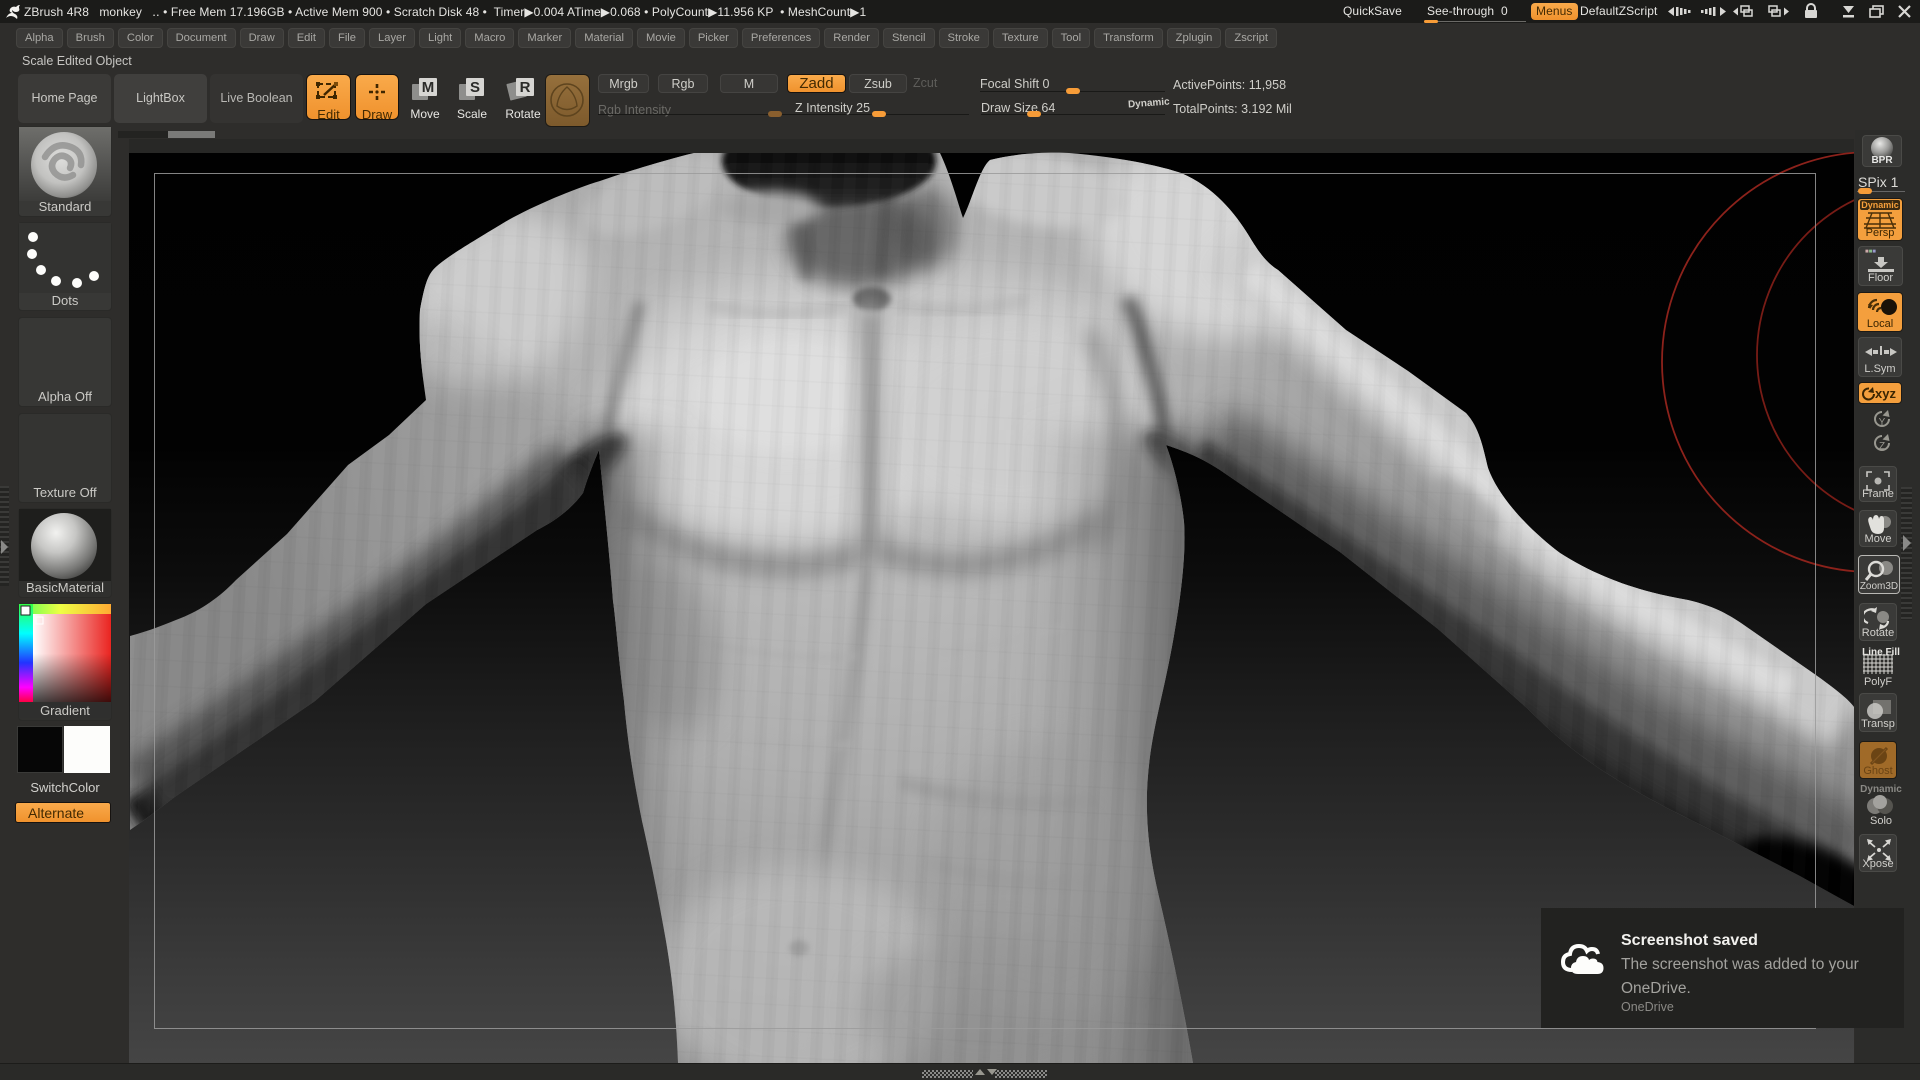 This screenshot has width=1920, height=1080. I want to click on svg-text: M, so click(428, 87).